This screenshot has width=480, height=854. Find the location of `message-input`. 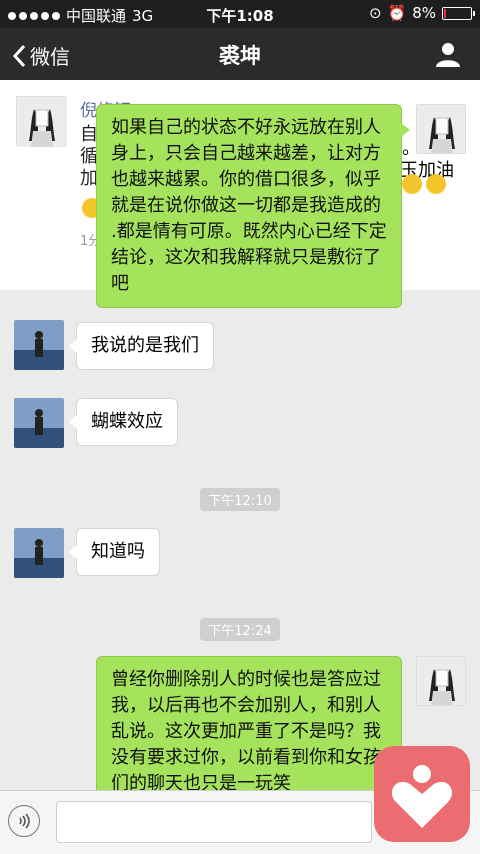

message-input is located at coordinates (214, 822).